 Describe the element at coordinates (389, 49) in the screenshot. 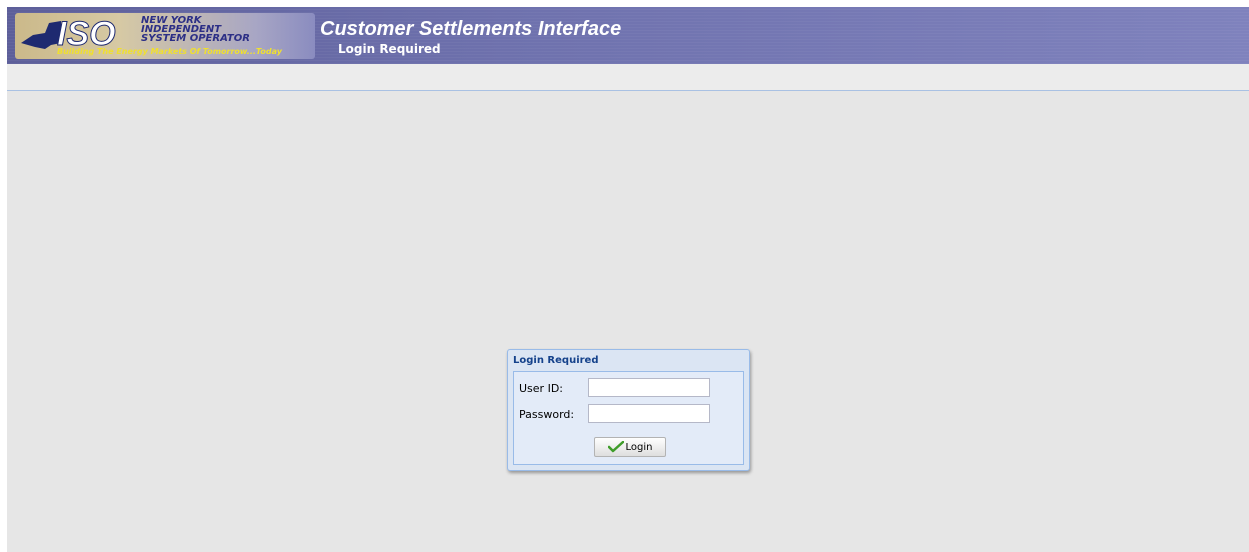

I see `page-subtitle: Login Required` at that location.